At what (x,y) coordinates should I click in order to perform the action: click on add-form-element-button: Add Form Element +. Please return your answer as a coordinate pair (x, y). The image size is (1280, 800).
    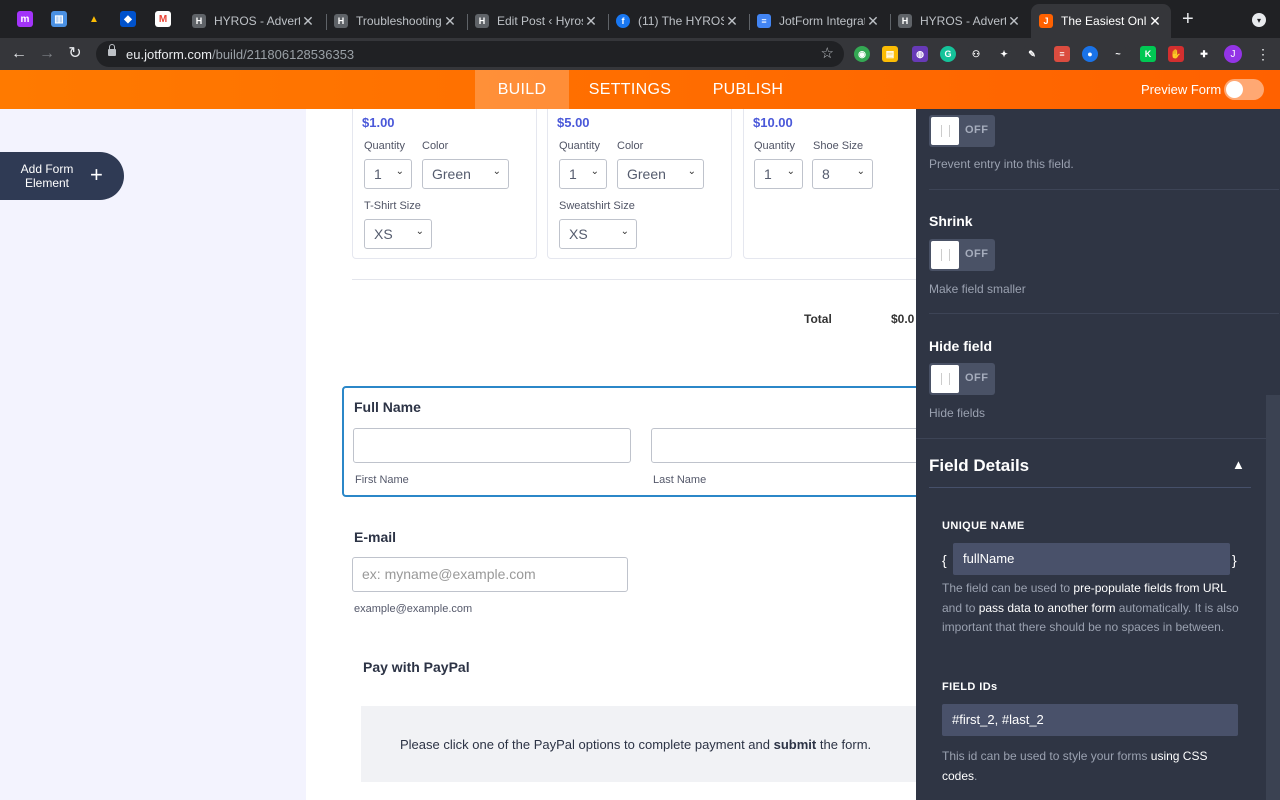
    Looking at the image, I should click on (62, 176).